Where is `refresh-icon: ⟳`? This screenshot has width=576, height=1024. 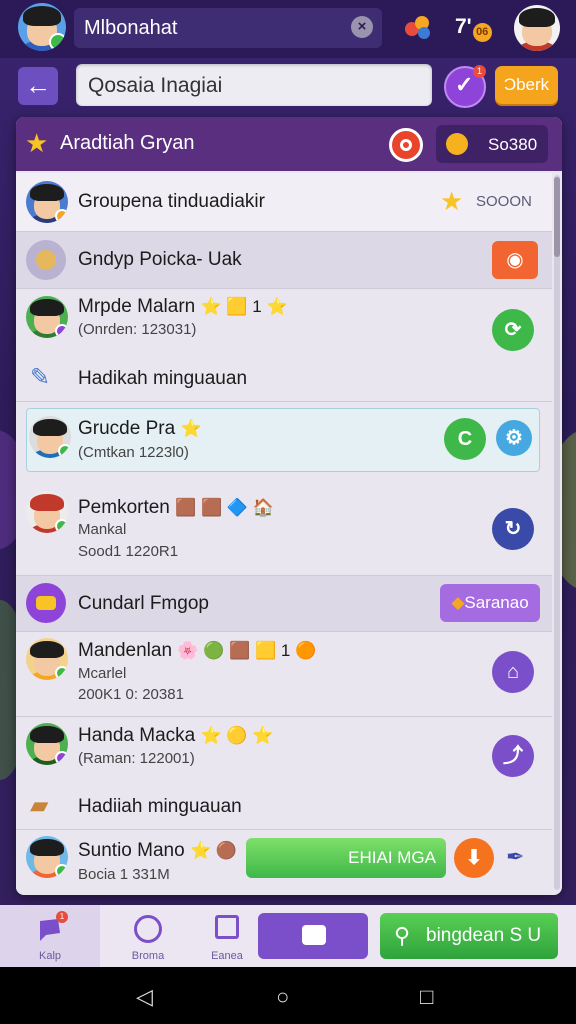
refresh-icon: ⟳ is located at coordinates (513, 330).